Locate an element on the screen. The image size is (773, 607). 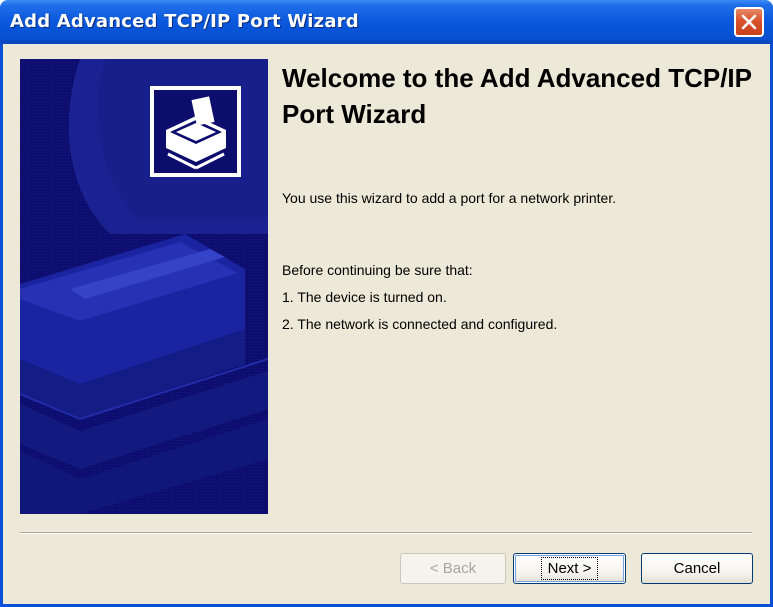
cancel-button: Cancel is located at coordinates (697, 568).